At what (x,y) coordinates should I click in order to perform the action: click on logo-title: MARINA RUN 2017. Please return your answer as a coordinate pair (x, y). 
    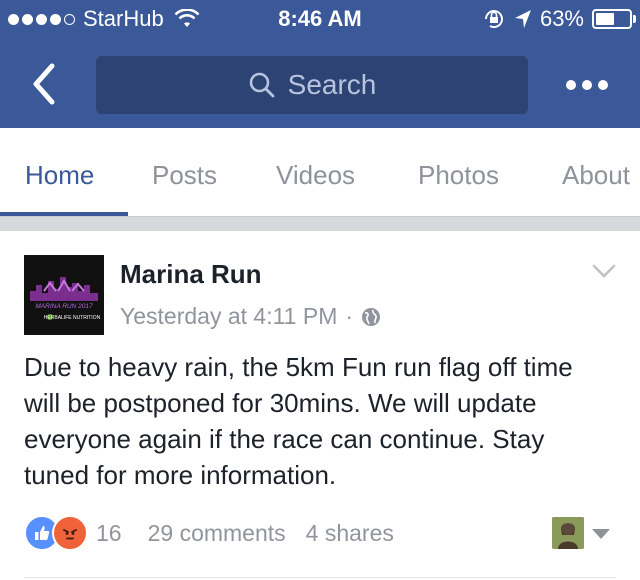
    Looking at the image, I should click on (64, 306).